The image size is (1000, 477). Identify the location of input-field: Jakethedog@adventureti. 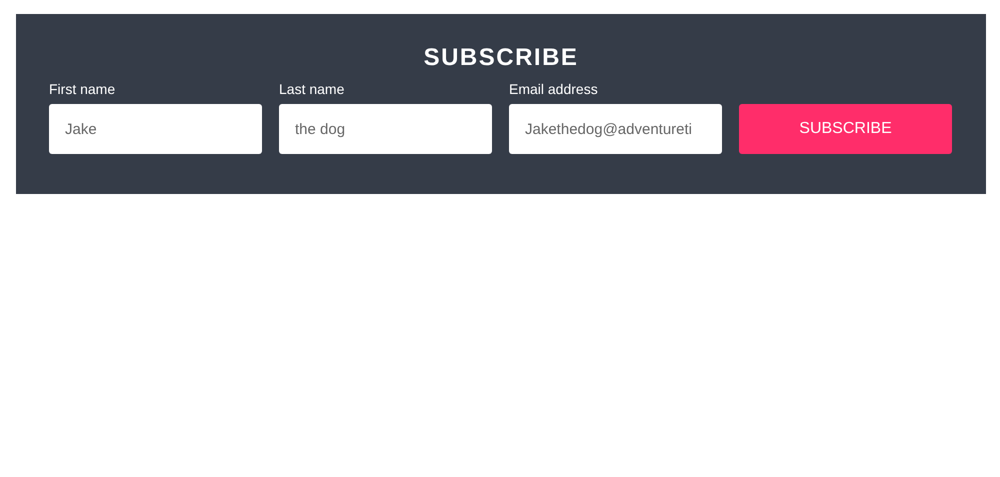
(615, 129).